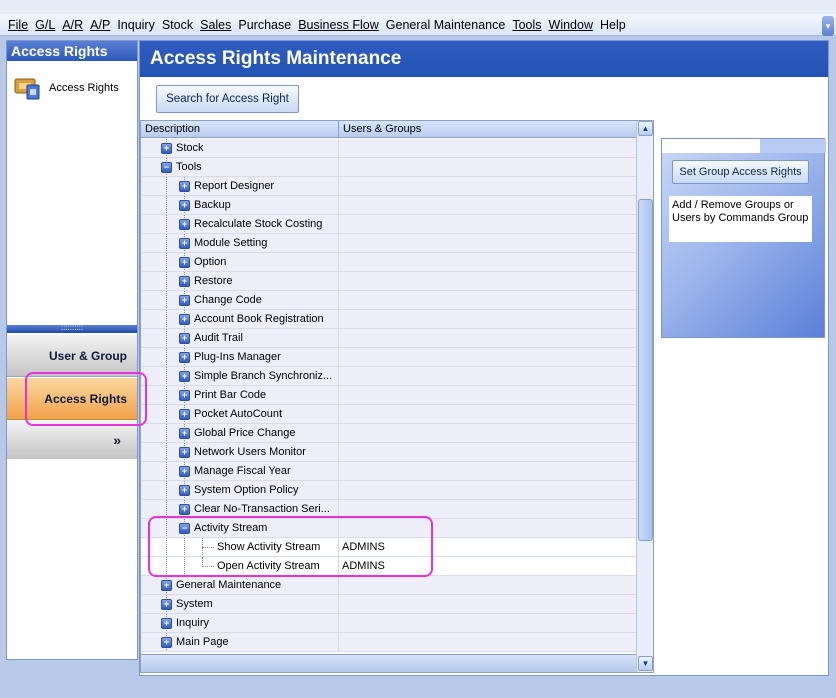  I want to click on collapse-icon: −, so click(166, 167).